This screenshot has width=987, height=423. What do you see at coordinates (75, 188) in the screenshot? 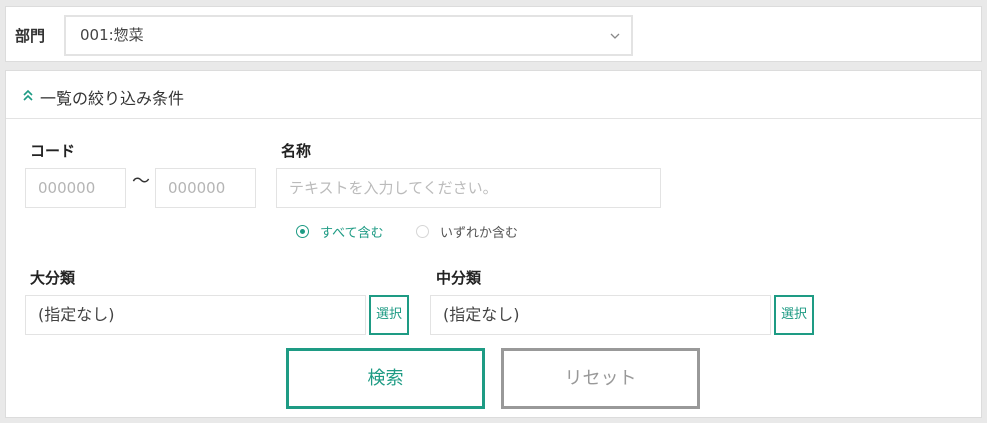
I see `code-from-input: 000000` at bounding box center [75, 188].